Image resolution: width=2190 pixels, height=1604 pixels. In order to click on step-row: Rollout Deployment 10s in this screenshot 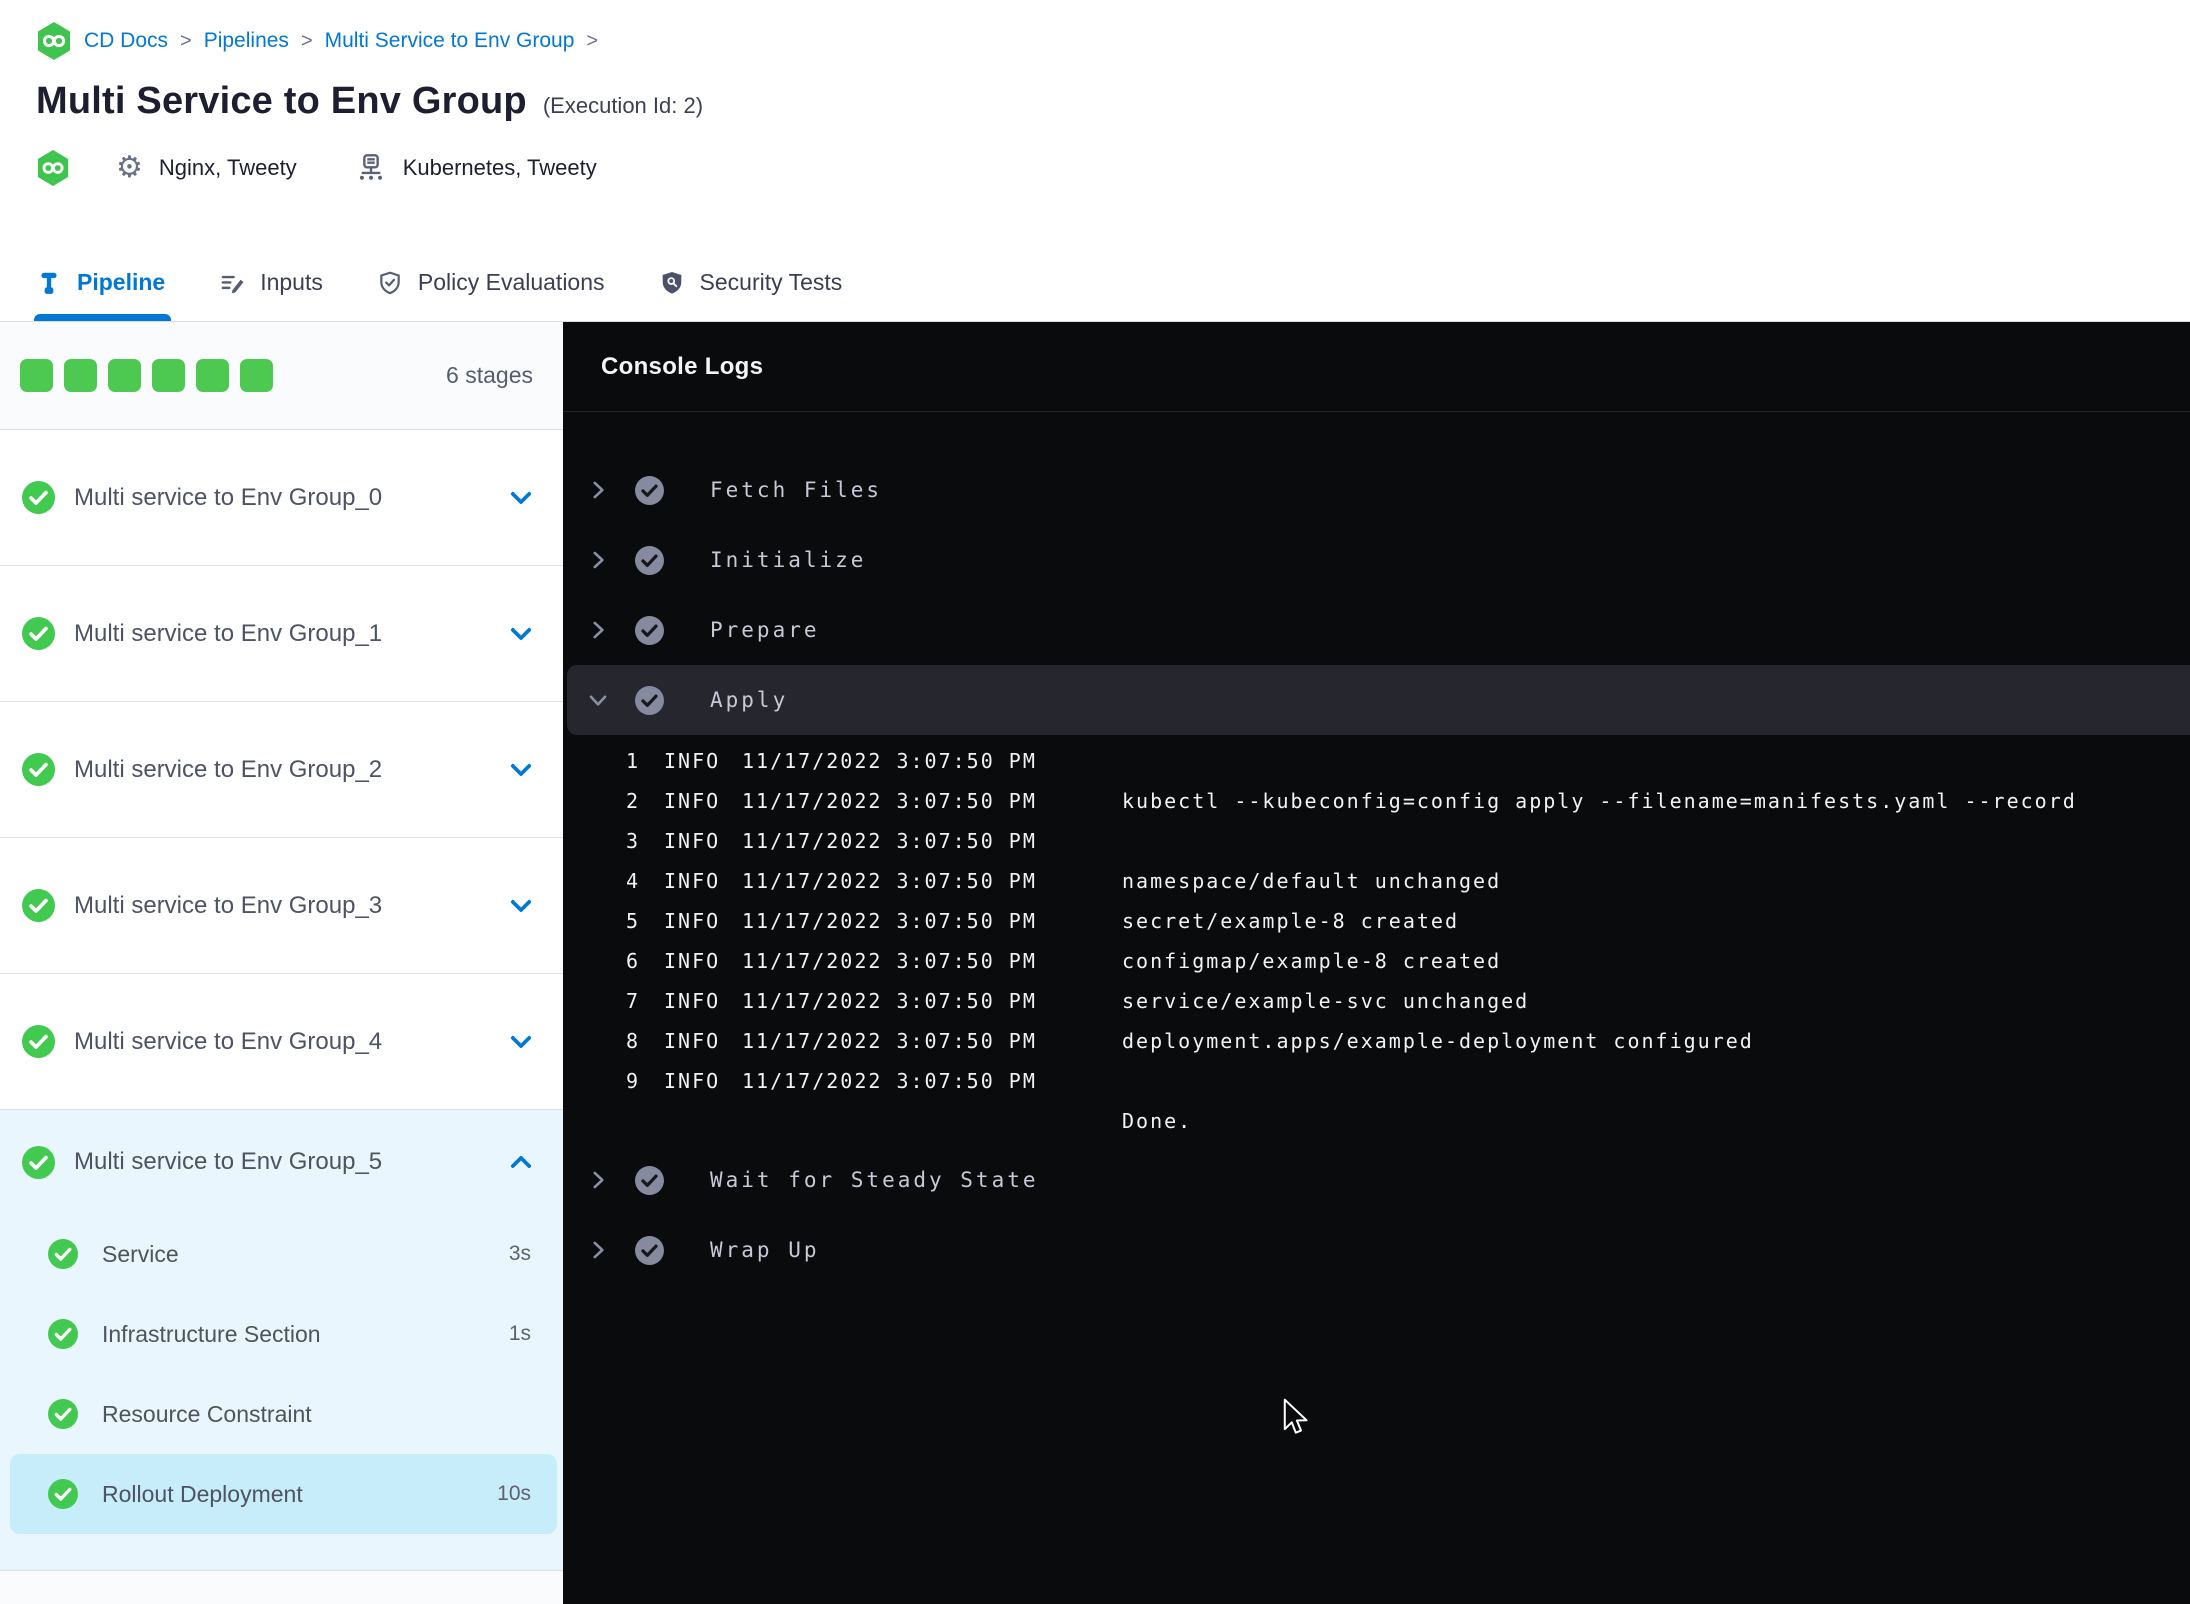, I will do `click(283, 1494)`.